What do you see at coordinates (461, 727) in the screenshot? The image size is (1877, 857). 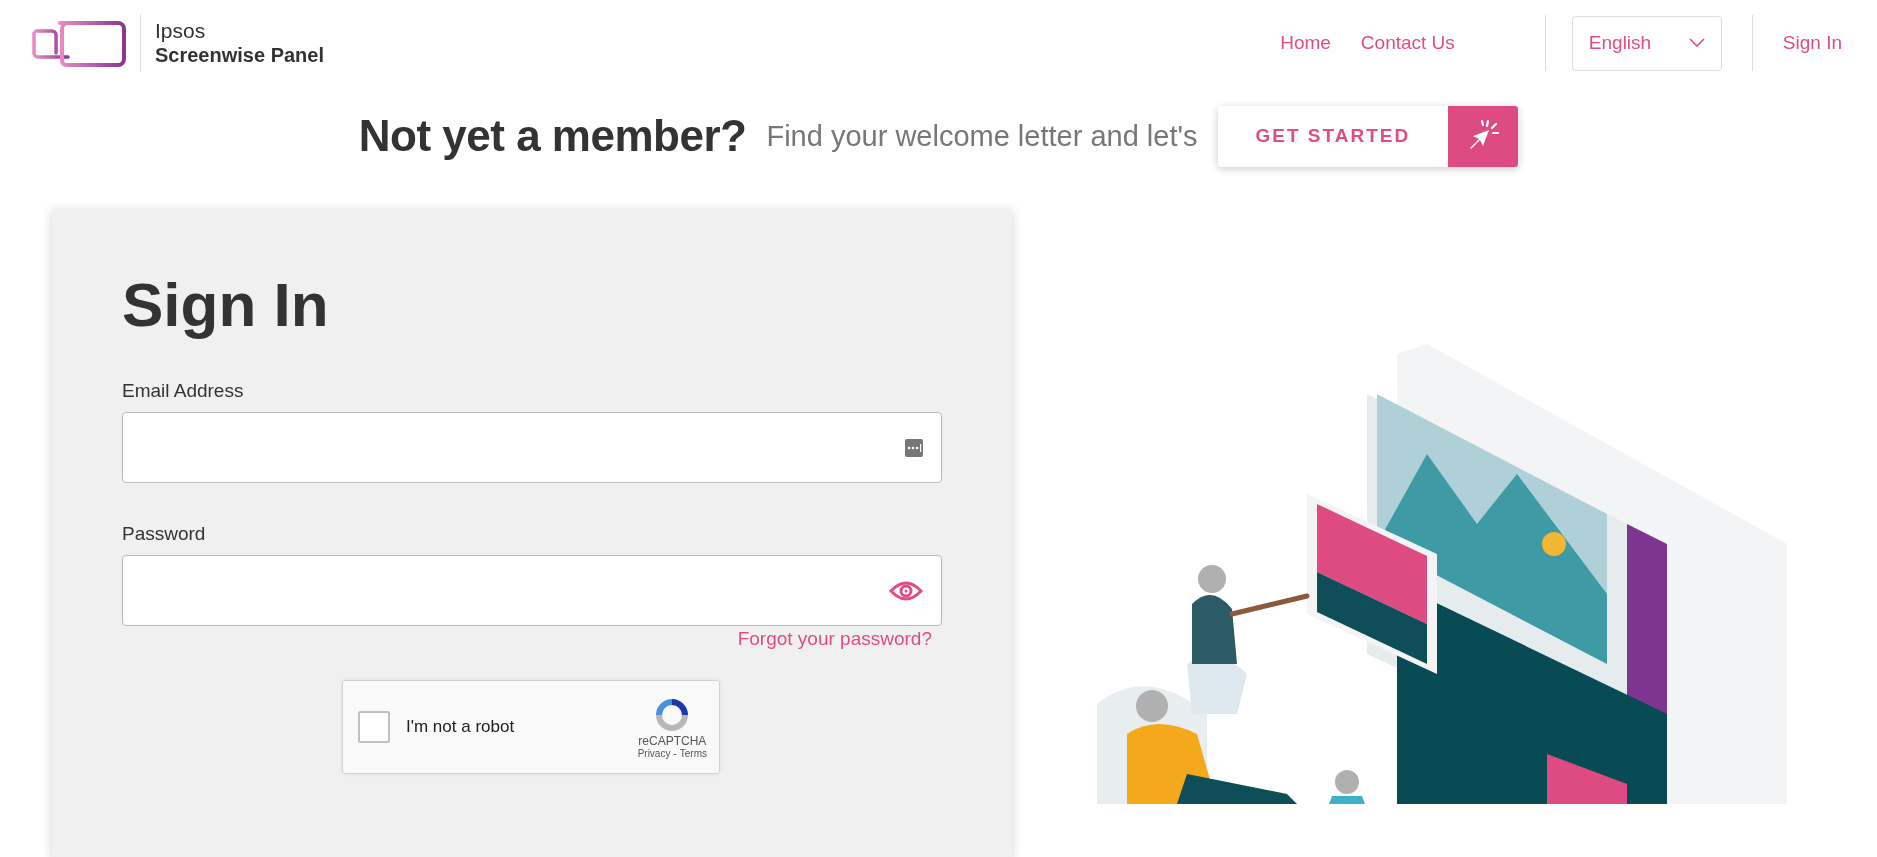 I see `captcha-label: I'm not a robot` at bounding box center [461, 727].